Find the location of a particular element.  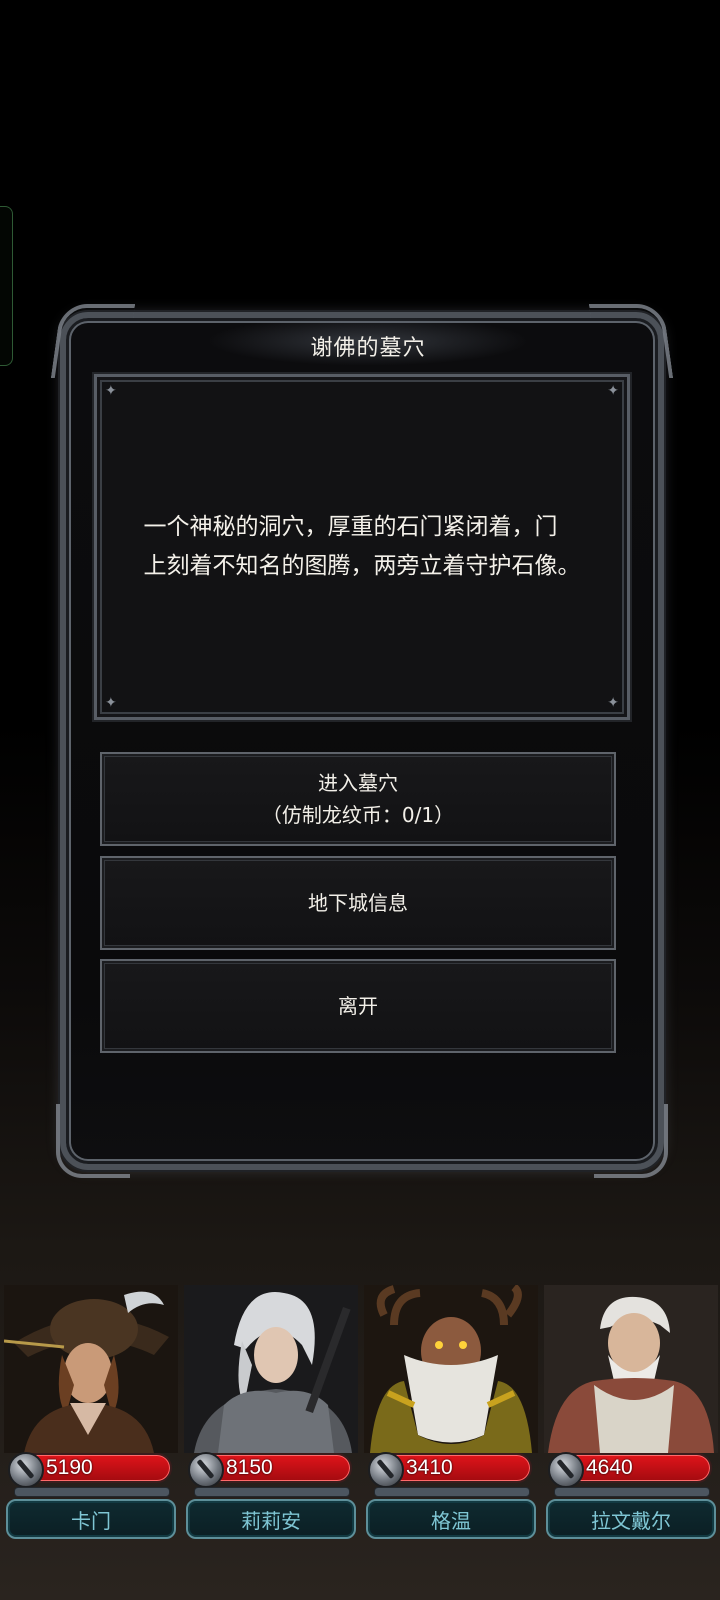

dialog-title-plate: 谢佛的墓穴 is located at coordinates (368, 346).